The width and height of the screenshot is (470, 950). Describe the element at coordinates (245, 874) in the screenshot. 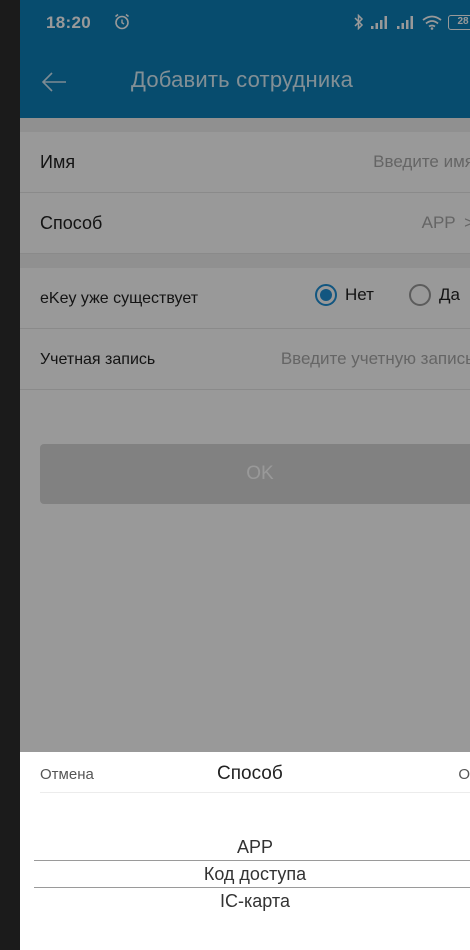

I see `picker-option-access-code: Код доступа` at that location.